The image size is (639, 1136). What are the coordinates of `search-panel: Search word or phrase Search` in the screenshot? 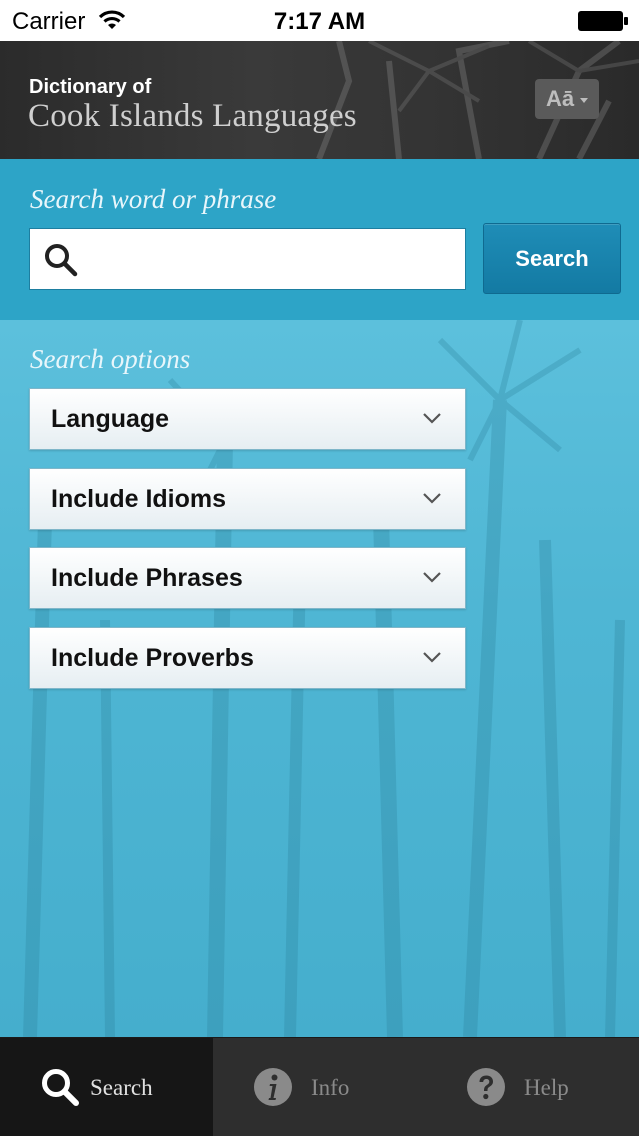 It's located at (319, 239).